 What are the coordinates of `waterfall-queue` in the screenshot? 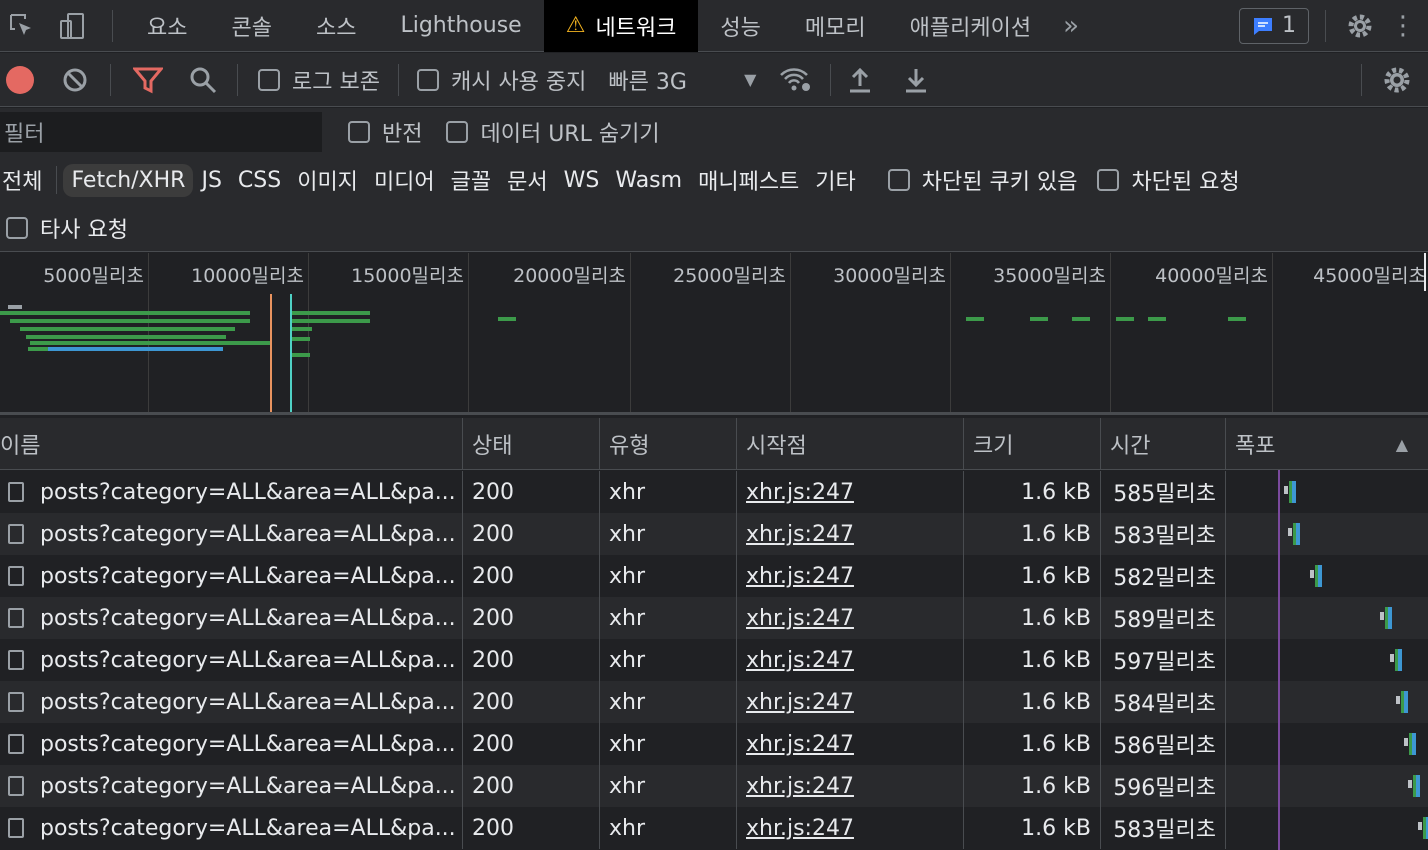 It's located at (1286, 490).